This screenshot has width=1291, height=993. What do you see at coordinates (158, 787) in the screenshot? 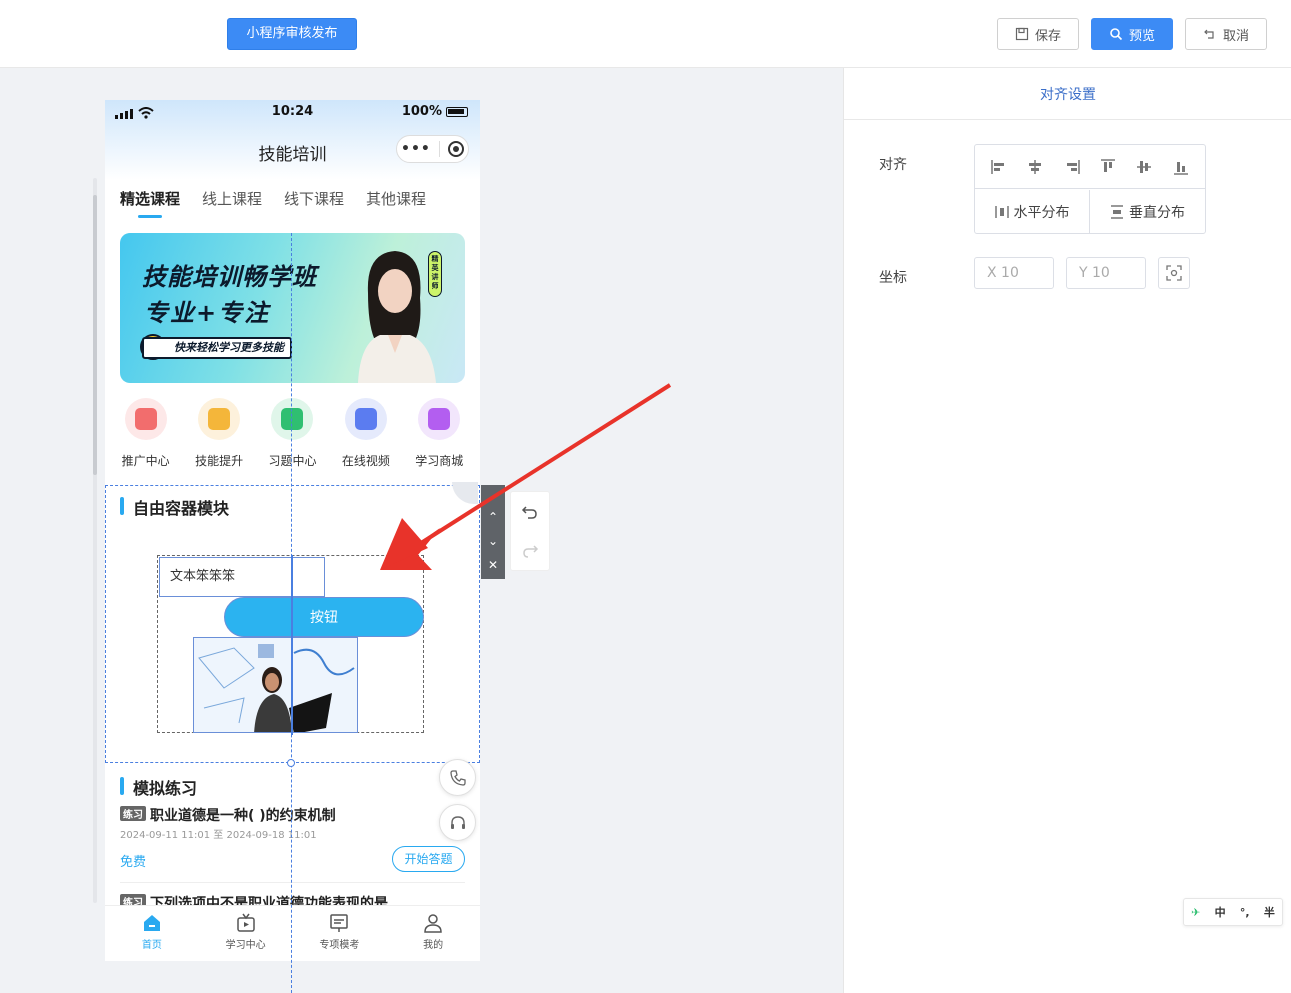
I see `practice-title: 模拟练习` at bounding box center [158, 787].